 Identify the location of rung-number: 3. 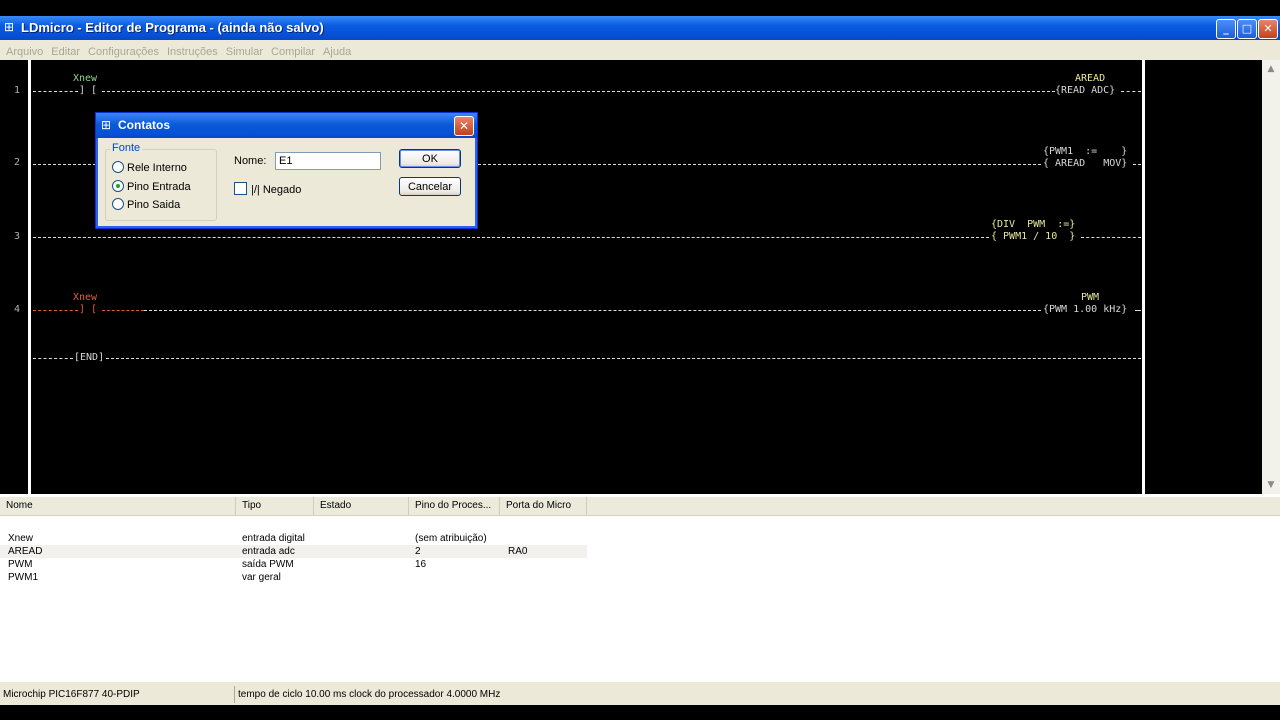
(17, 236).